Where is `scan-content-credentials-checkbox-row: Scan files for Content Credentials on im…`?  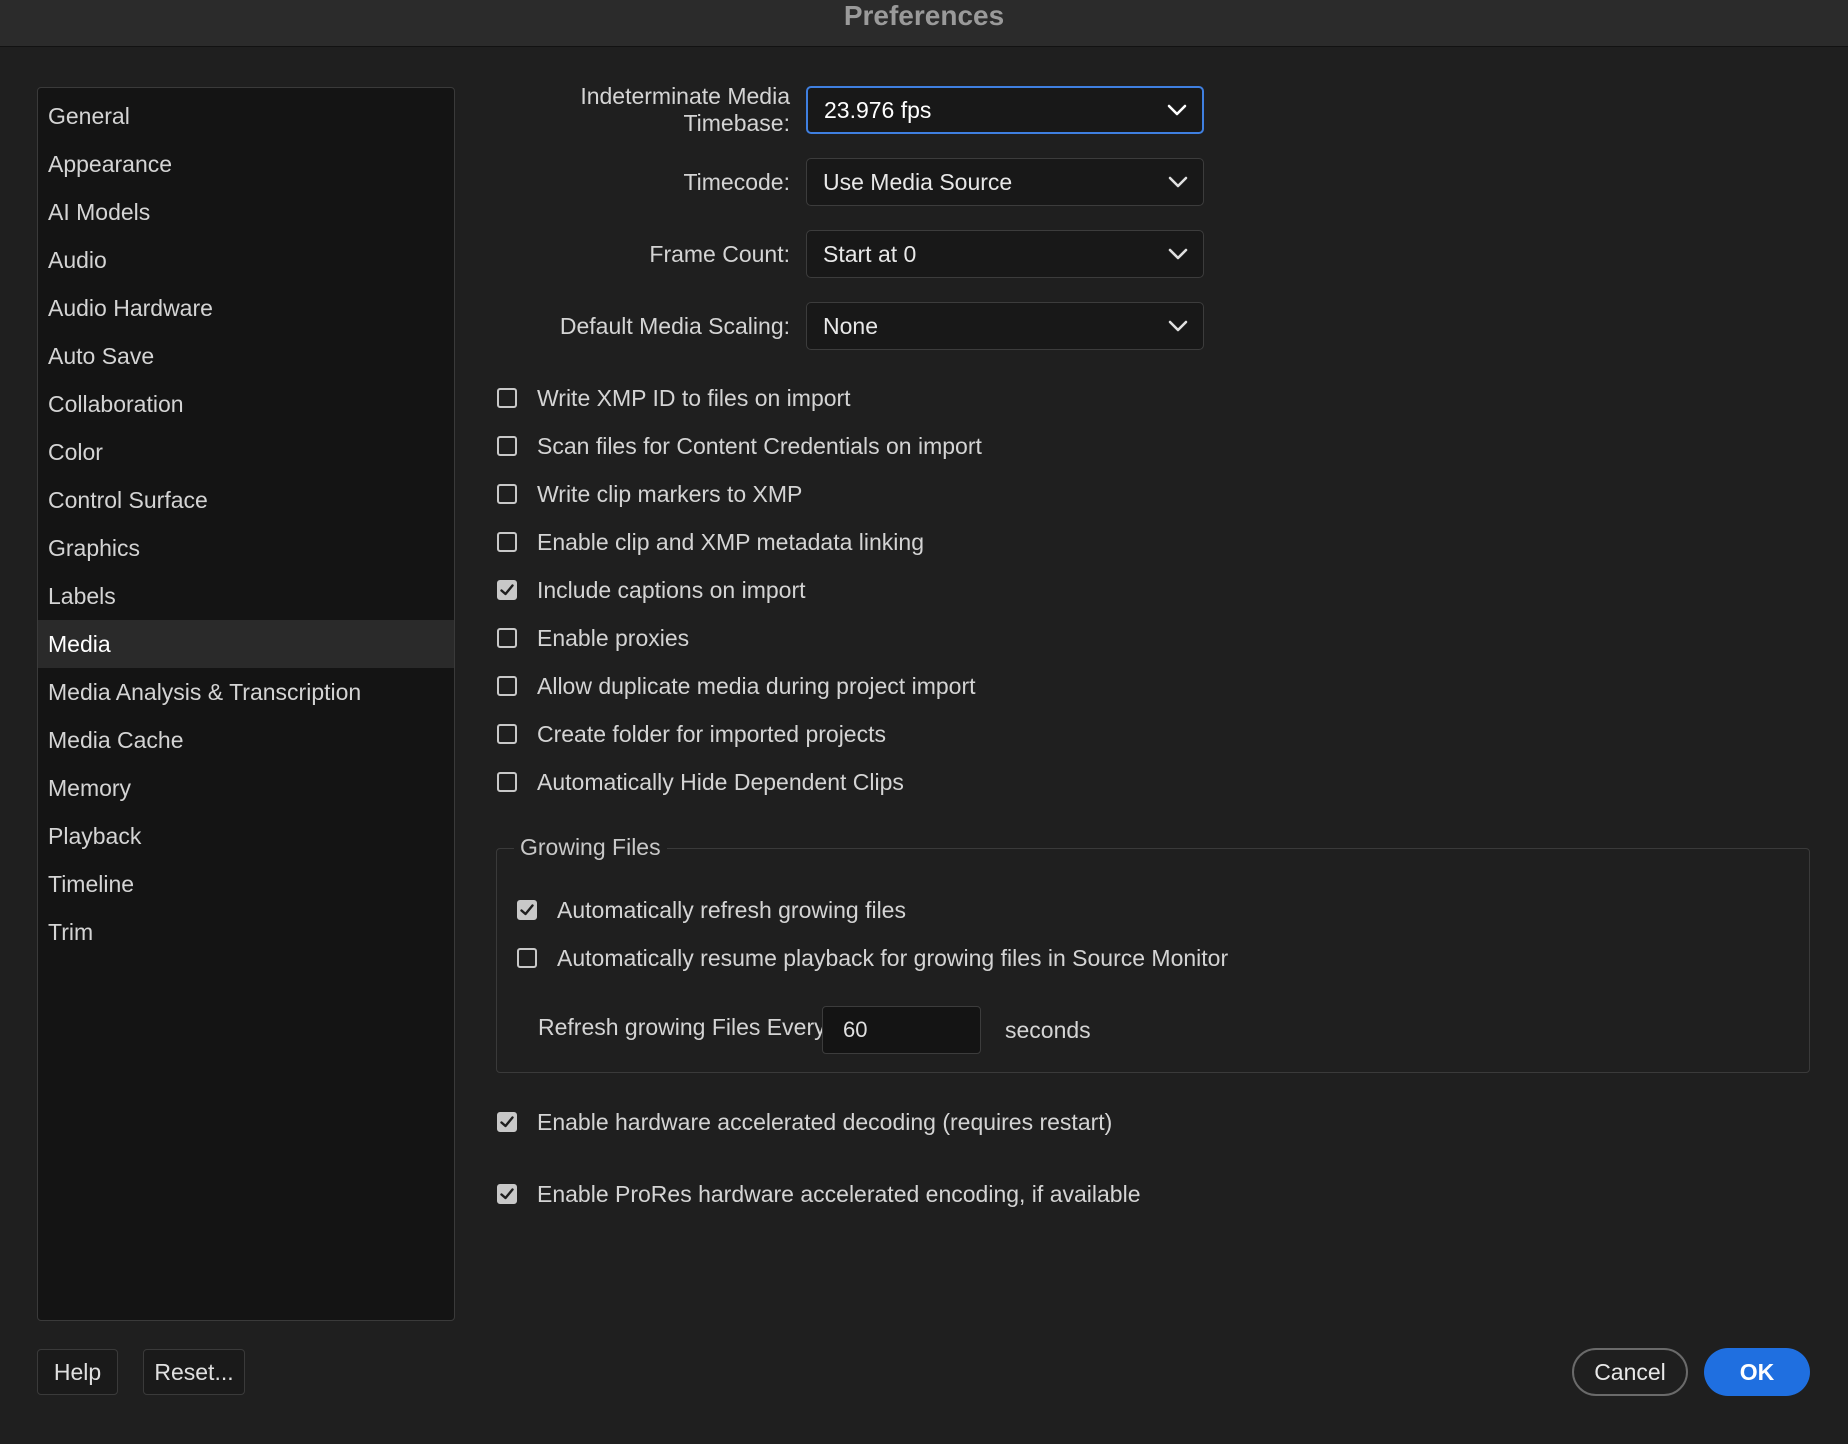 scan-content-credentials-checkbox-row: Scan files for Content Credentials on im… is located at coordinates (739, 446).